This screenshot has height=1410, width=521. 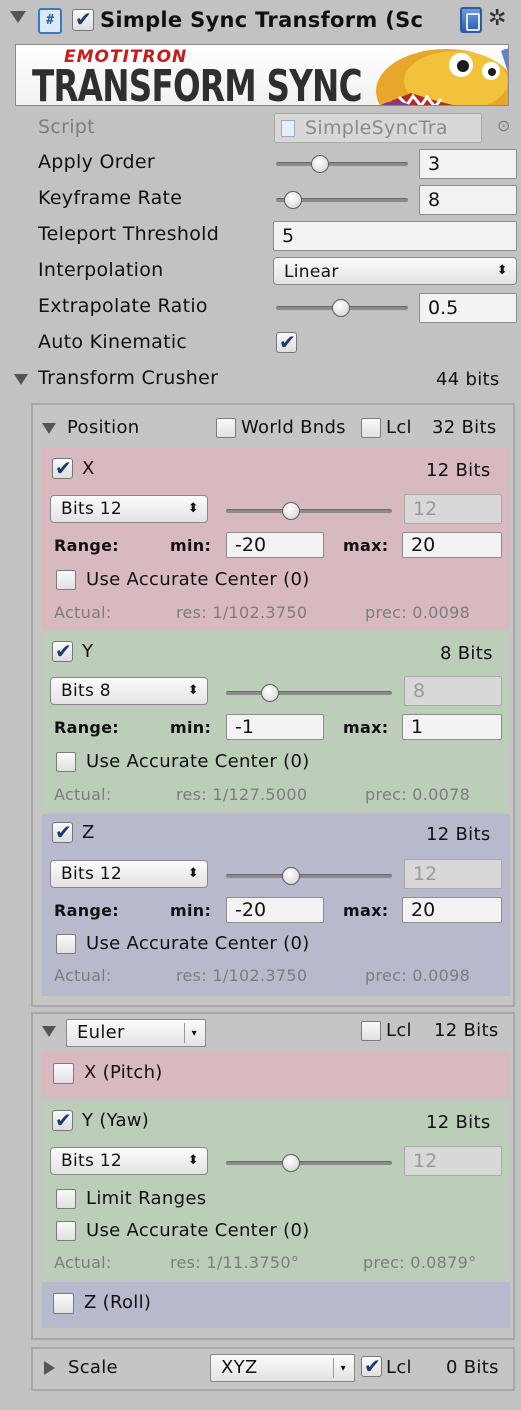 I want to click on position-y-slider-track, so click(x=309, y=693).